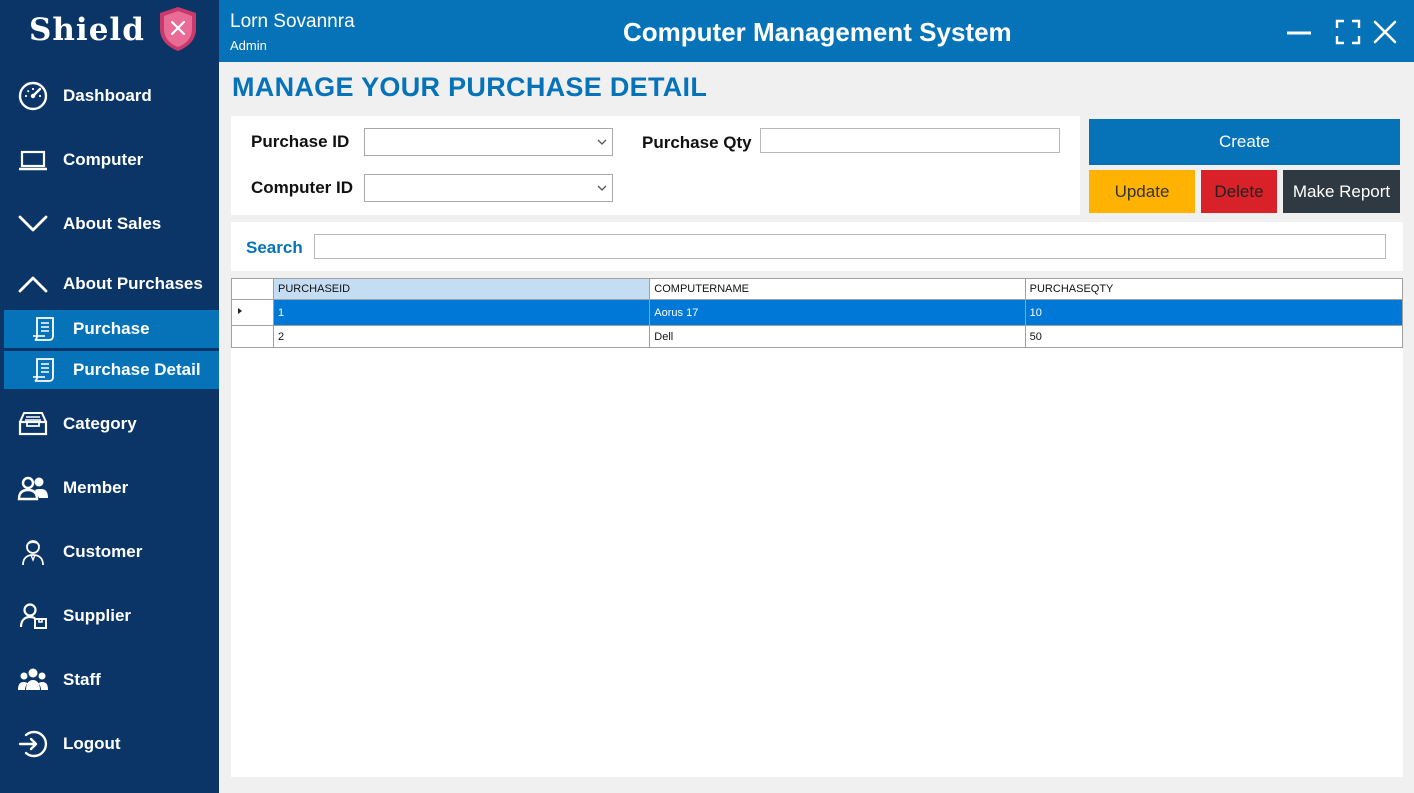 The height and width of the screenshot is (793, 1414). What do you see at coordinates (33, 744) in the screenshot?
I see `logout-icon` at bounding box center [33, 744].